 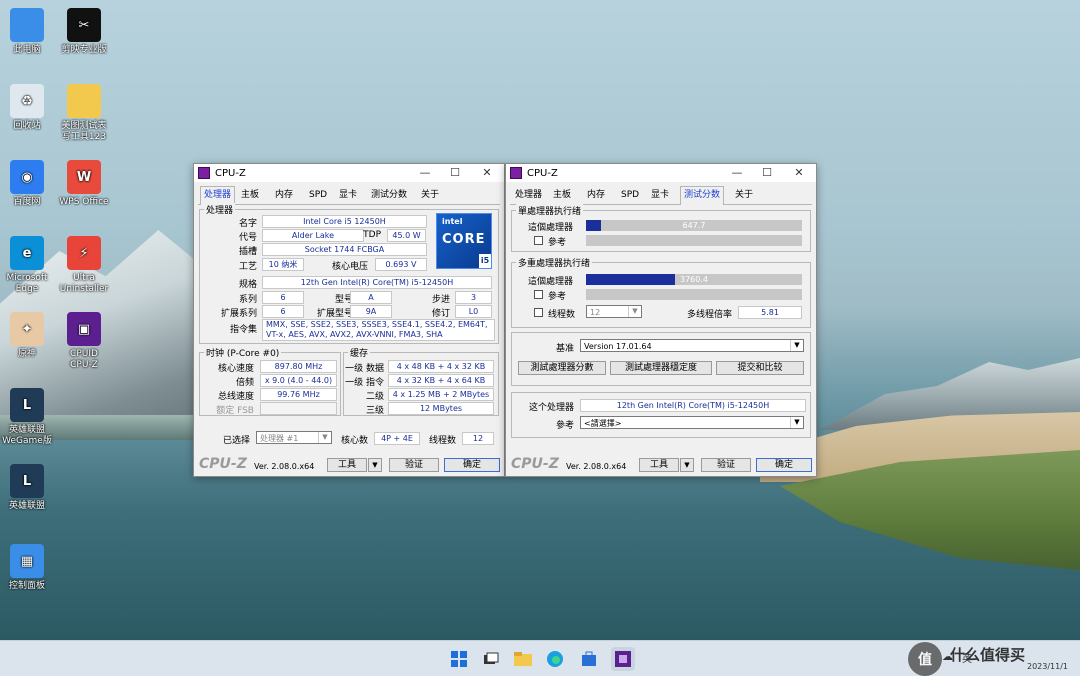 I want to click on desktop-icon-lol-wegame: L 英雄联盟 WeGame版, so click(x=27, y=417).